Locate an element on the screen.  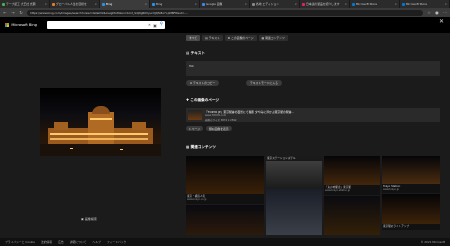
footer-link: プライバシーと Cookie is located at coordinates (20, 242).